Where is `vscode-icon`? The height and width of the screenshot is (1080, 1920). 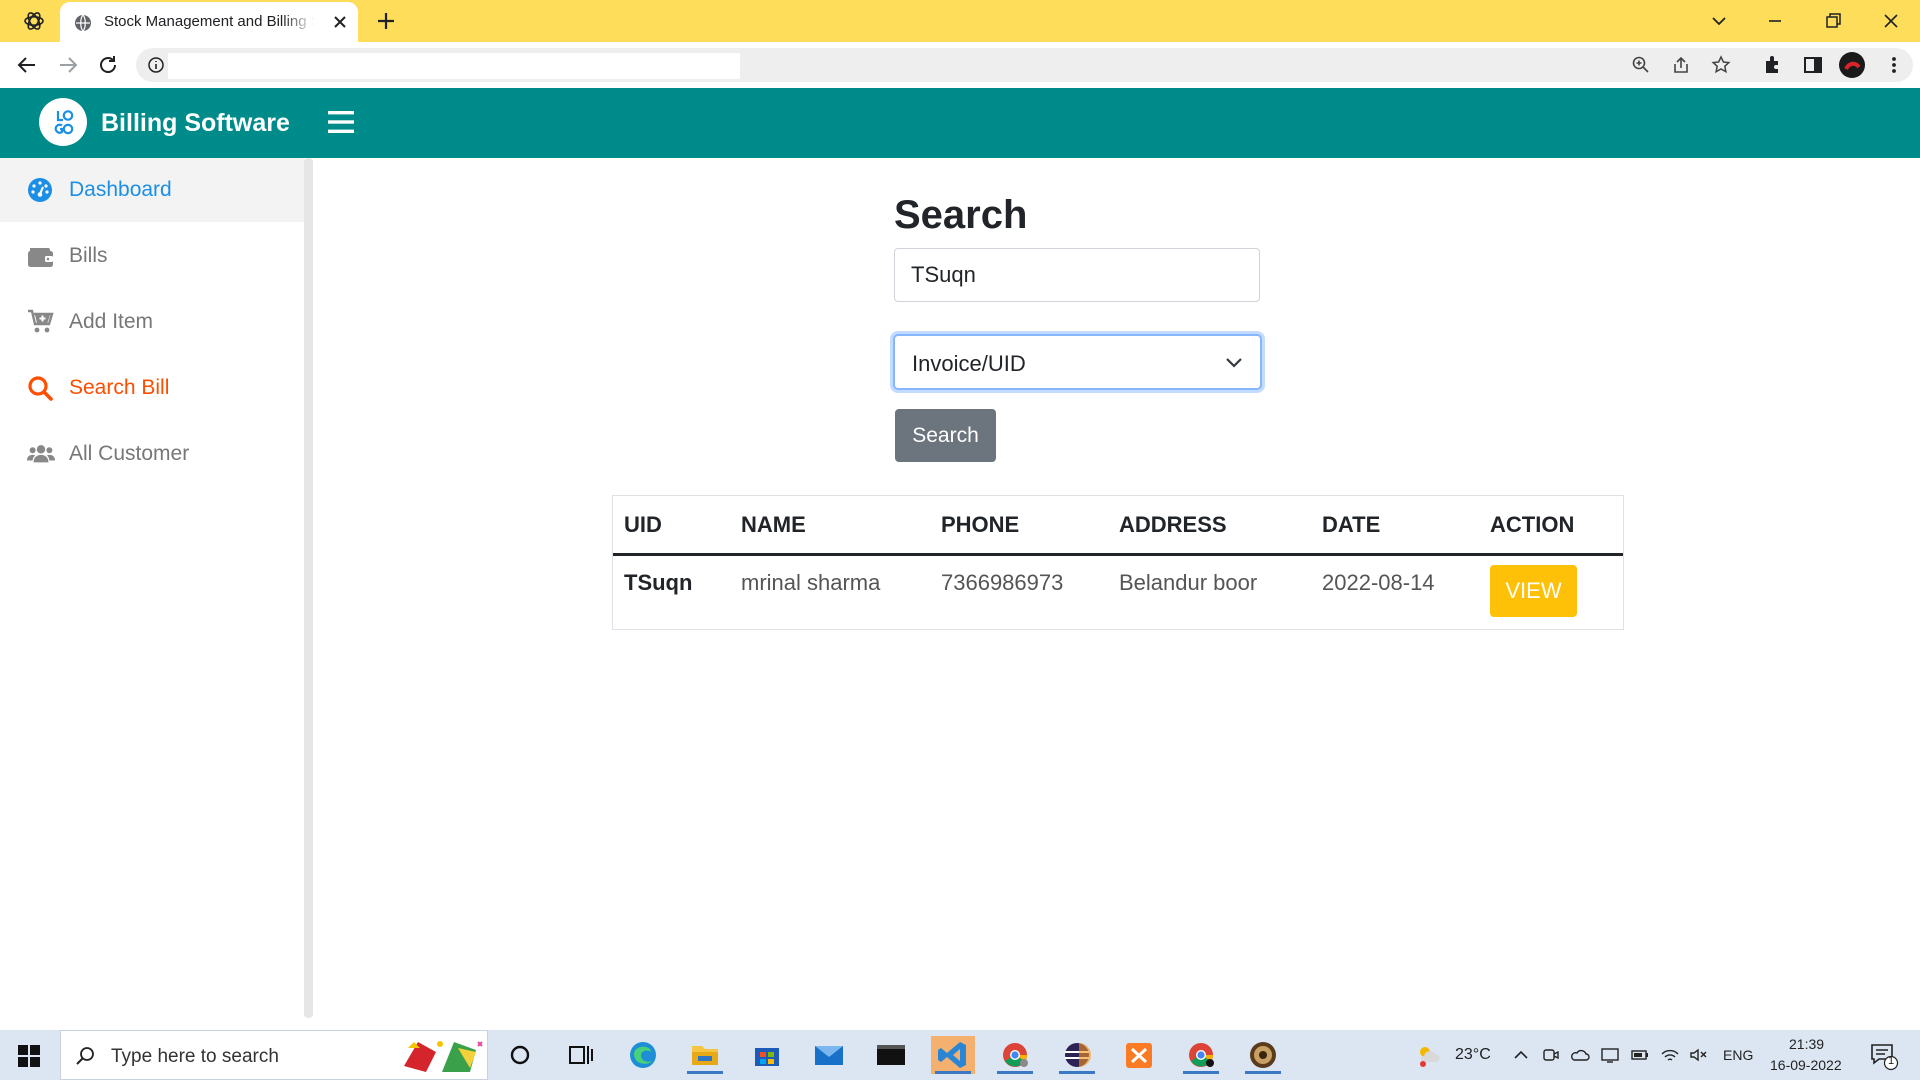 vscode-icon is located at coordinates (952, 1055).